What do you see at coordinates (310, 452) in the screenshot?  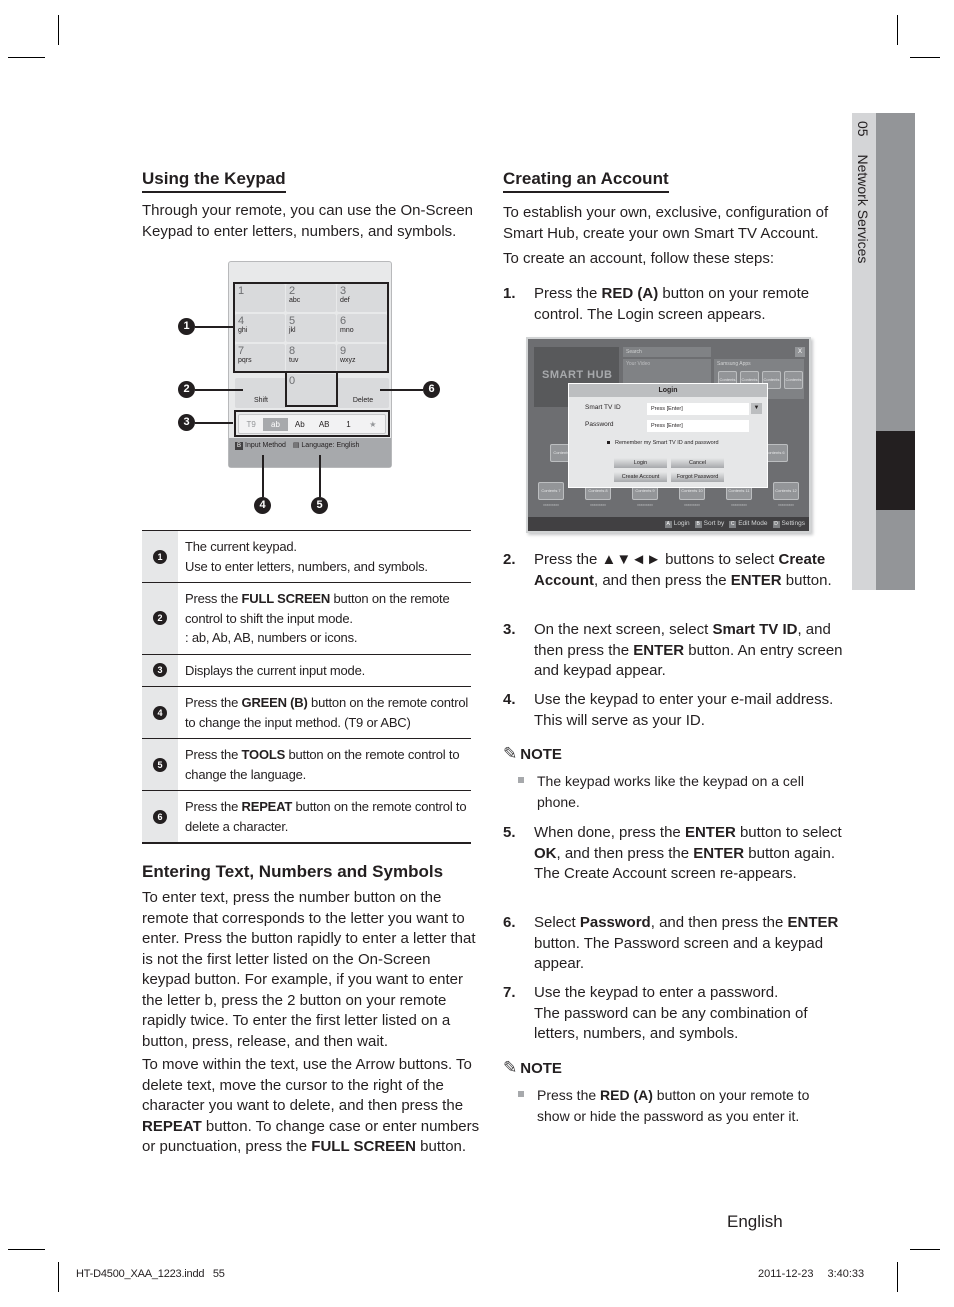 I see `keypad-footer: B Input Method ▤ Language: English` at bounding box center [310, 452].